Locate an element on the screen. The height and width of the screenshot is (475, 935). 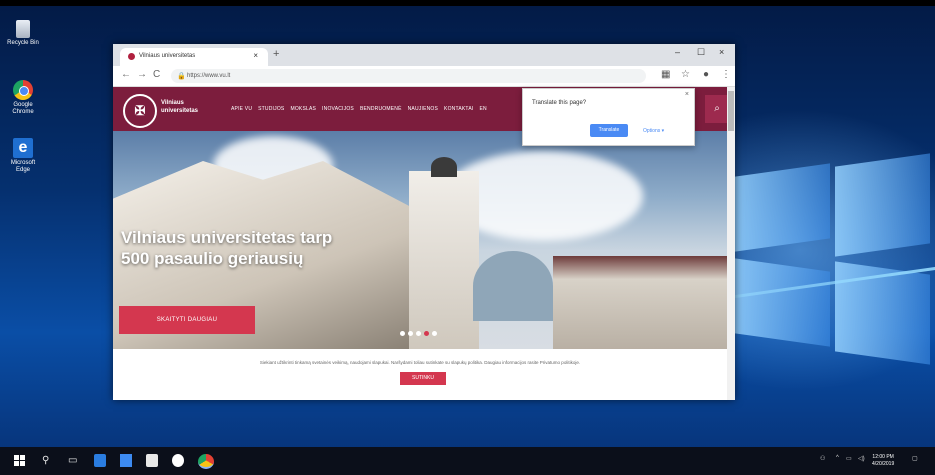
desktop-icon-label: Microsoft Edge is located at coordinates (23, 166).